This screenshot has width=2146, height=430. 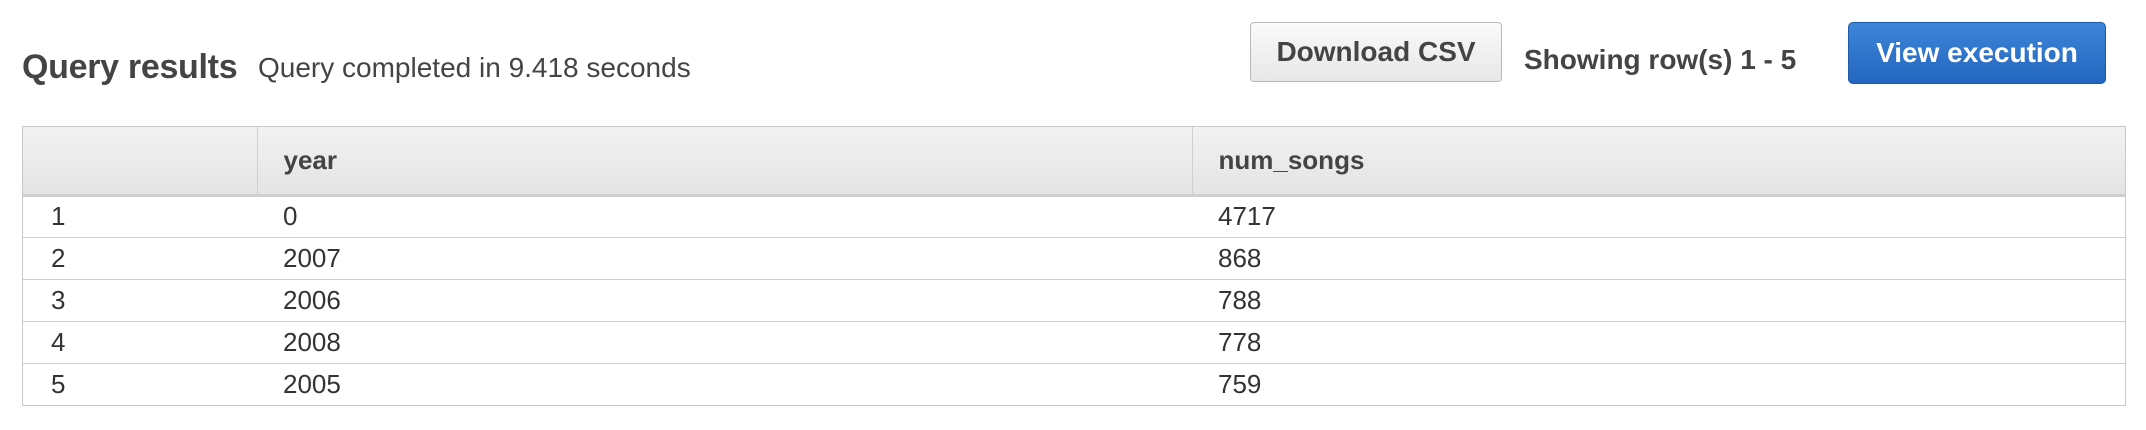 What do you see at coordinates (724, 258) in the screenshot?
I see `year-cell: 2007` at bounding box center [724, 258].